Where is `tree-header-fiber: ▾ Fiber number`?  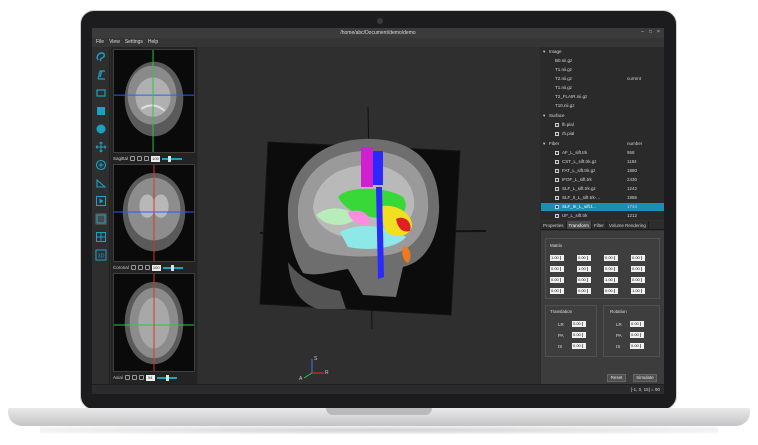
tree-header-fiber: ▾ Fiber number is located at coordinates (602, 144).